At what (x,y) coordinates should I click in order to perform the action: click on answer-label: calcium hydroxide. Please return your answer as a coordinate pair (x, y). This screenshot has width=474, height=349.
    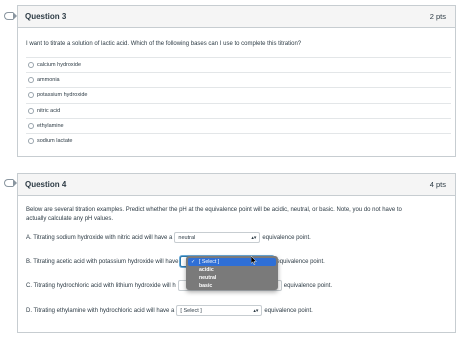
    Looking at the image, I should click on (59, 65).